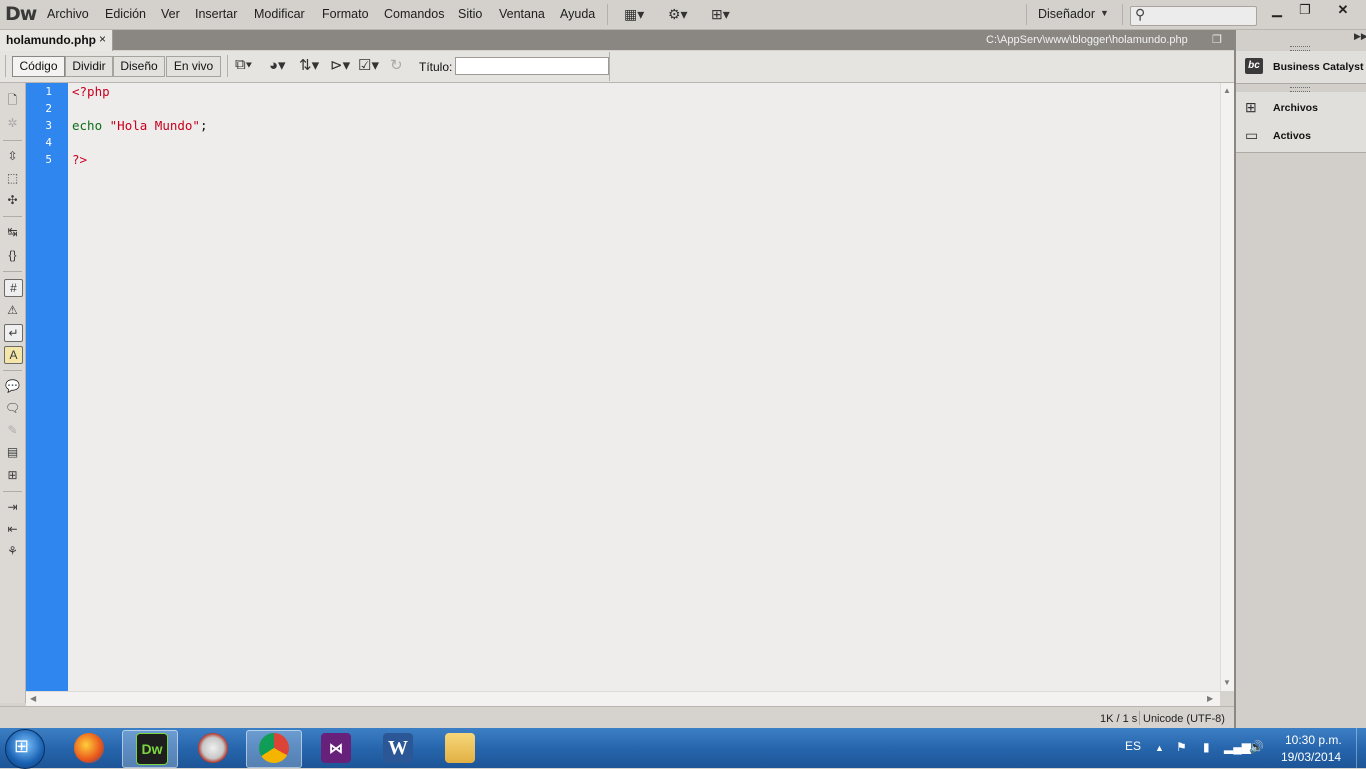 The height and width of the screenshot is (769, 1366). What do you see at coordinates (1237, 747) in the screenshot?
I see `network-signal-icon: ▂▄▆` at bounding box center [1237, 747].